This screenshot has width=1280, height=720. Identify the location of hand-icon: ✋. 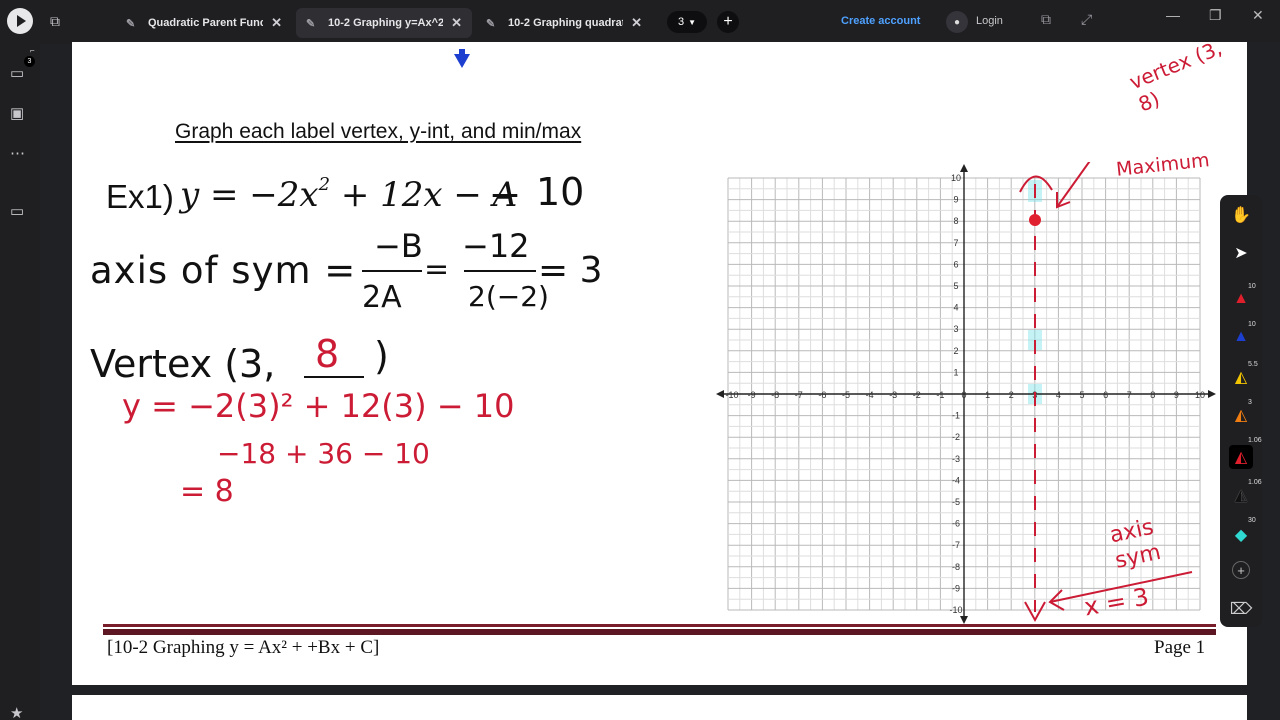
(1241, 215).